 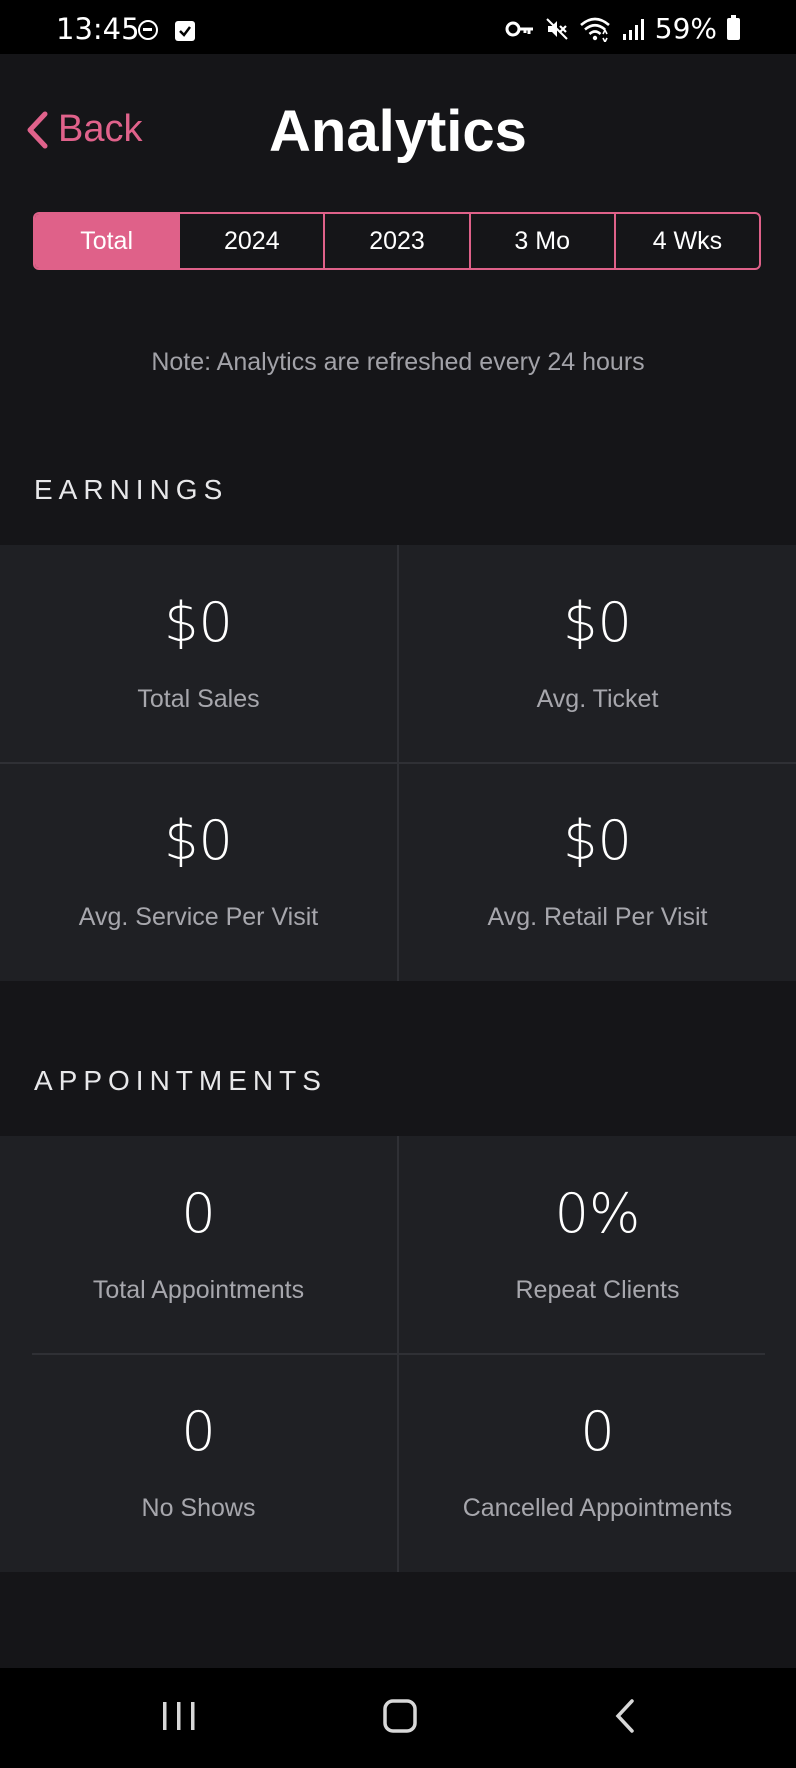 What do you see at coordinates (198, 622) in the screenshot?
I see `total-sales-value: $0` at bounding box center [198, 622].